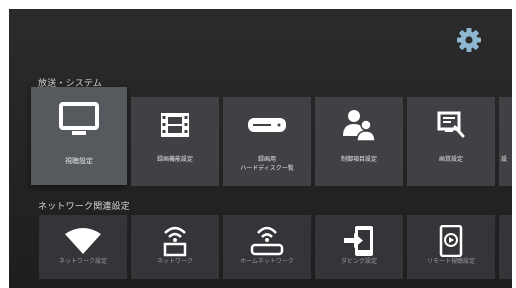 The height and width of the screenshot is (288, 516). I want to click on hard-disk-icon, so click(267, 125).